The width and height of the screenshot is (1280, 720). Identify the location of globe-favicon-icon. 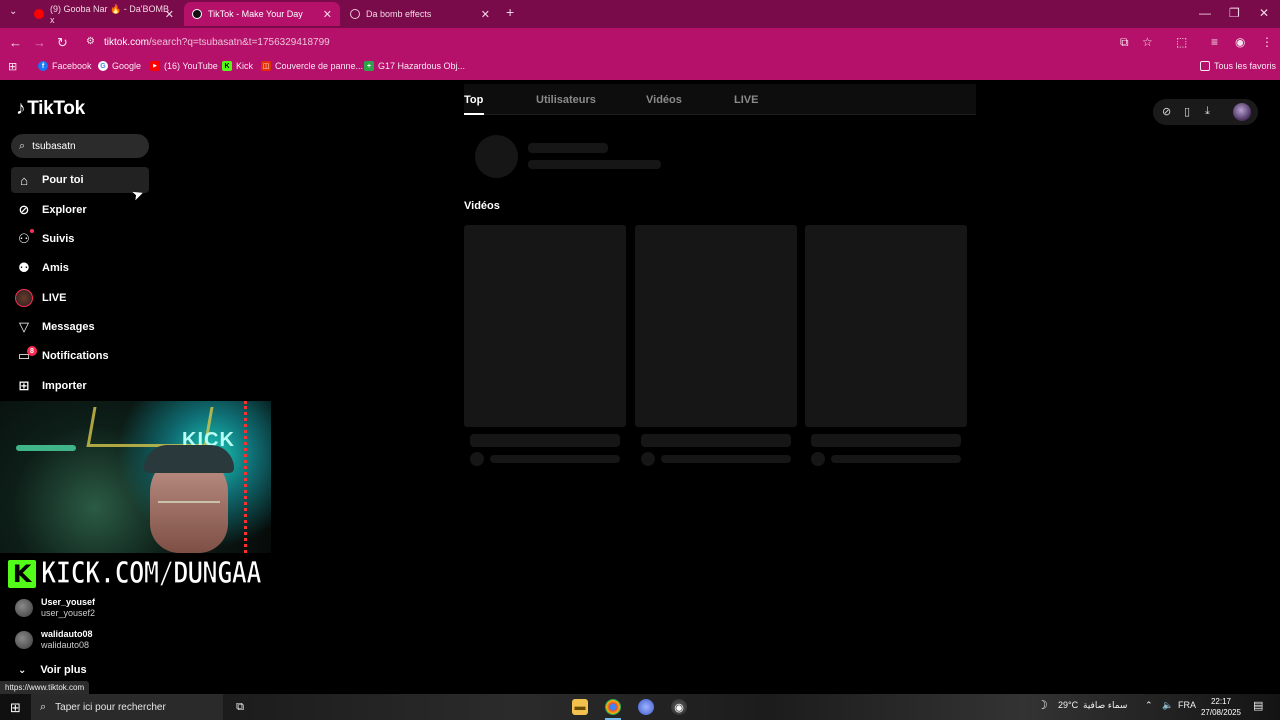
(355, 14).